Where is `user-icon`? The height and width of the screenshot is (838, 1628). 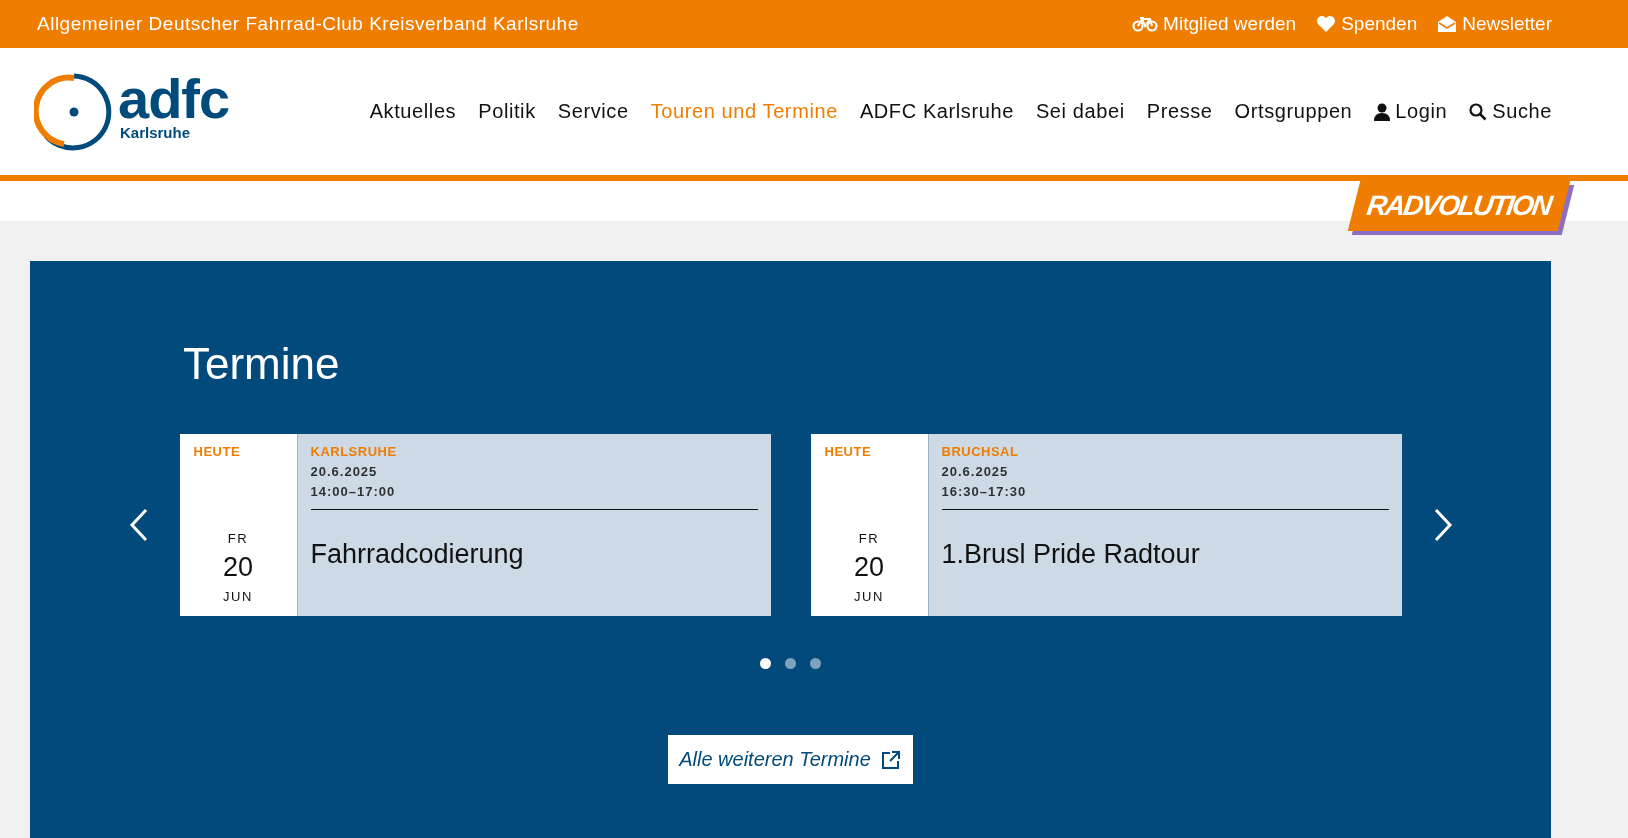
user-icon is located at coordinates (1382, 111).